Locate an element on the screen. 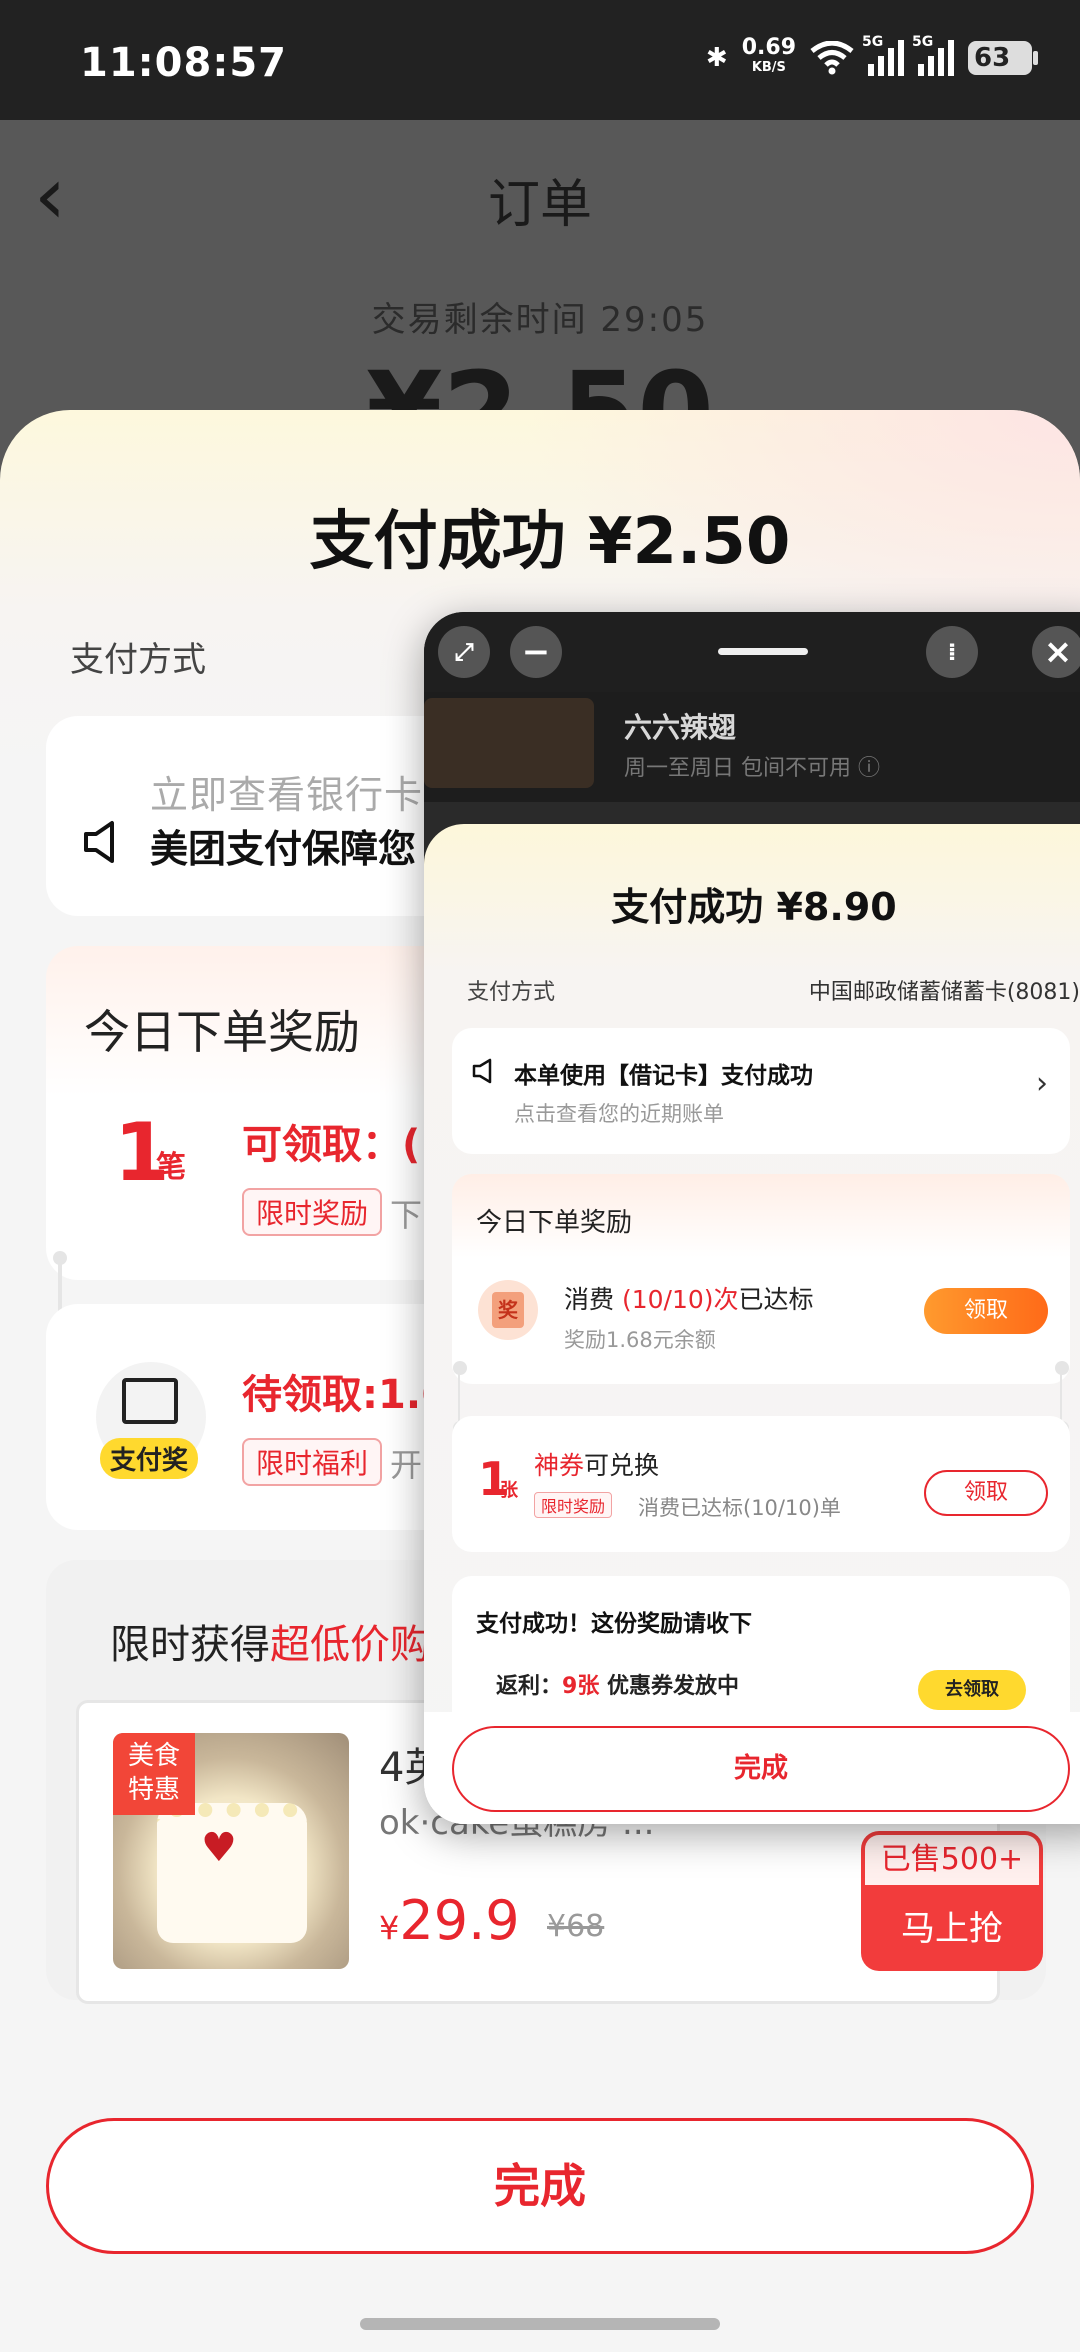 This screenshot has width=1080, height=2352. claim-button: 领取 is located at coordinates (986, 1311).